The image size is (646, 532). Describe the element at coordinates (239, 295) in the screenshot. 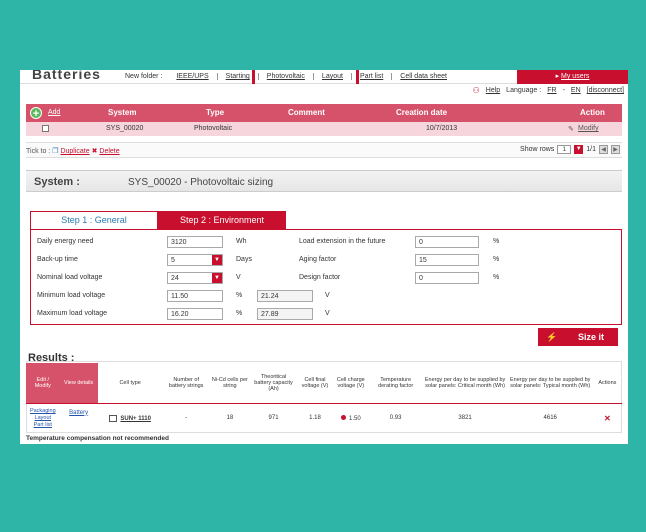

I see `min-voltage-unit: %` at that location.